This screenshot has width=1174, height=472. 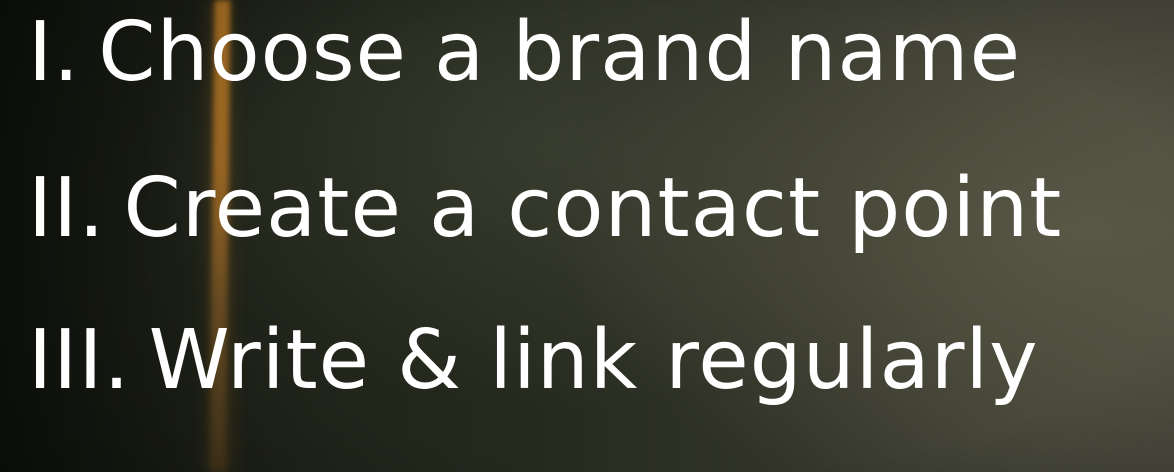 What do you see at coordinates (67, 208) in the screenshot?
I see `step-numeral: II.` at bounding box center [67, 208].